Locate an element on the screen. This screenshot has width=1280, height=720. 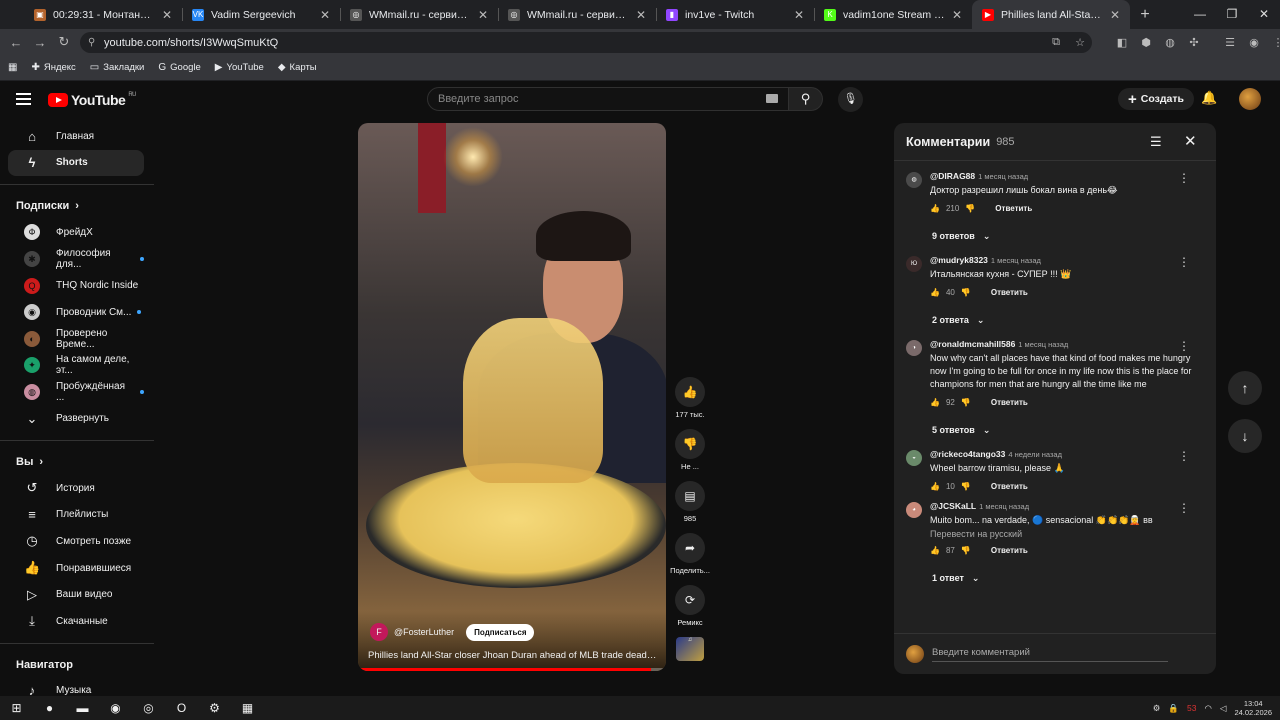
sidebar-item: ⌂ Главная is located at coordinates (76, 136).